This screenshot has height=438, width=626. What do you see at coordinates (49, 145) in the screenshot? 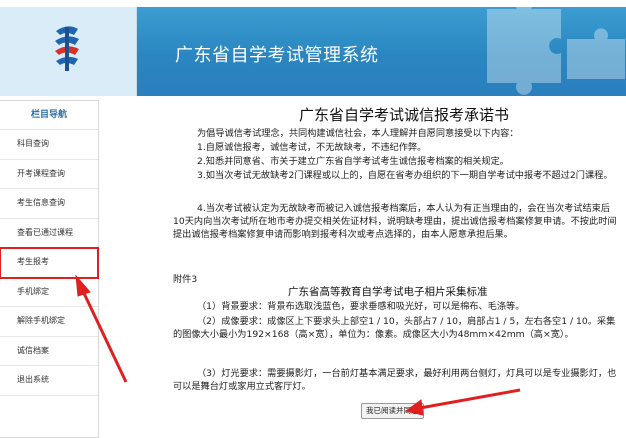
I see `sidebar-item-subject-query: 科目查询` at bounding box center [49, 145].